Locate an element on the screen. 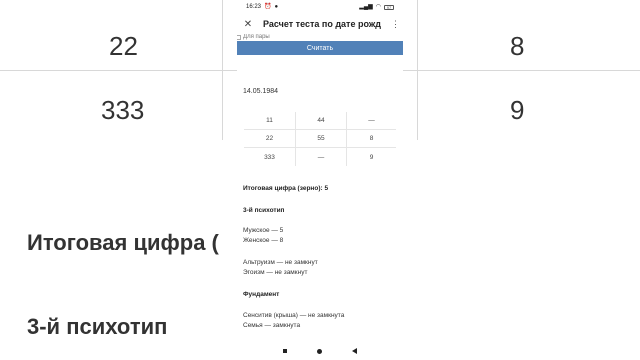  page-title: Расчет теста по дате рожден is located at coordinates (322, 24).